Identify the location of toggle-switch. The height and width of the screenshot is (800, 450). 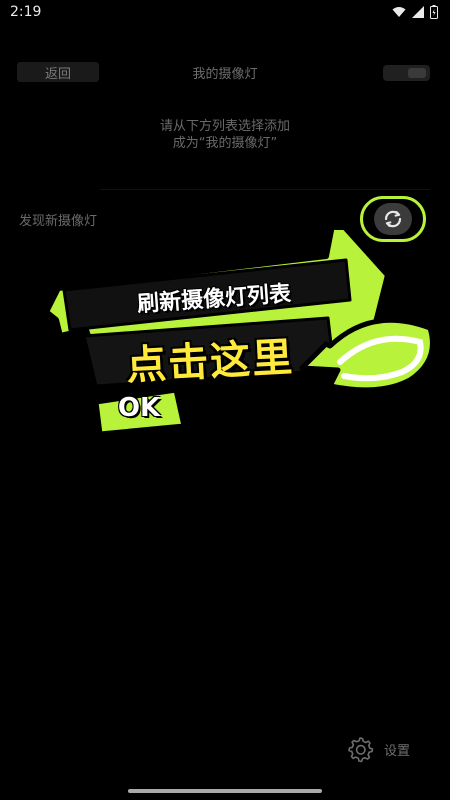
(406, 73).